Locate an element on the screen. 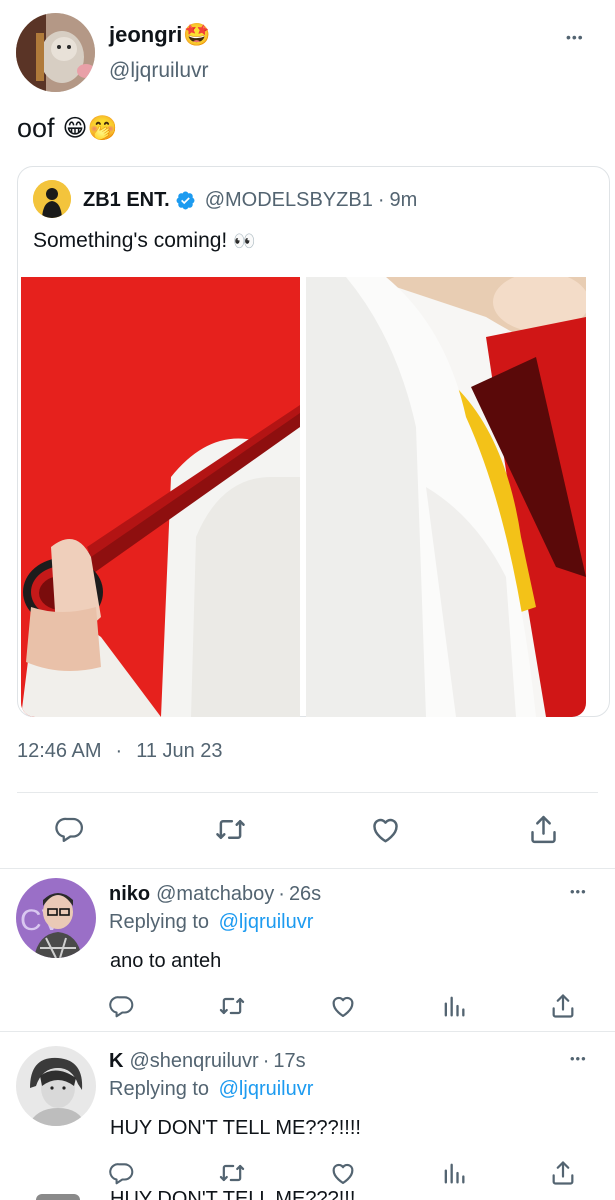 The height and width of the screenshot is (1200, 615). reply-1-heart-icon is located at coordinates (343, 1006).